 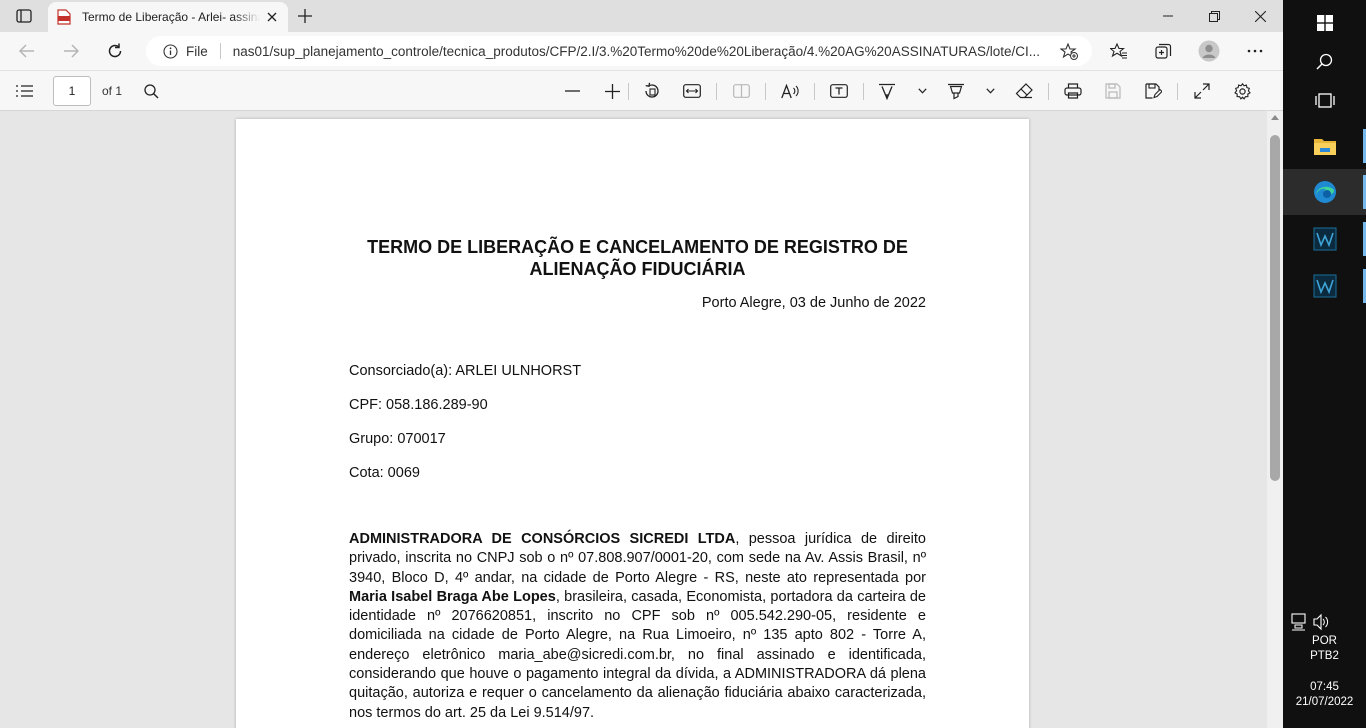 I want to click on zoom-in-button, so click(x=612, y=91).